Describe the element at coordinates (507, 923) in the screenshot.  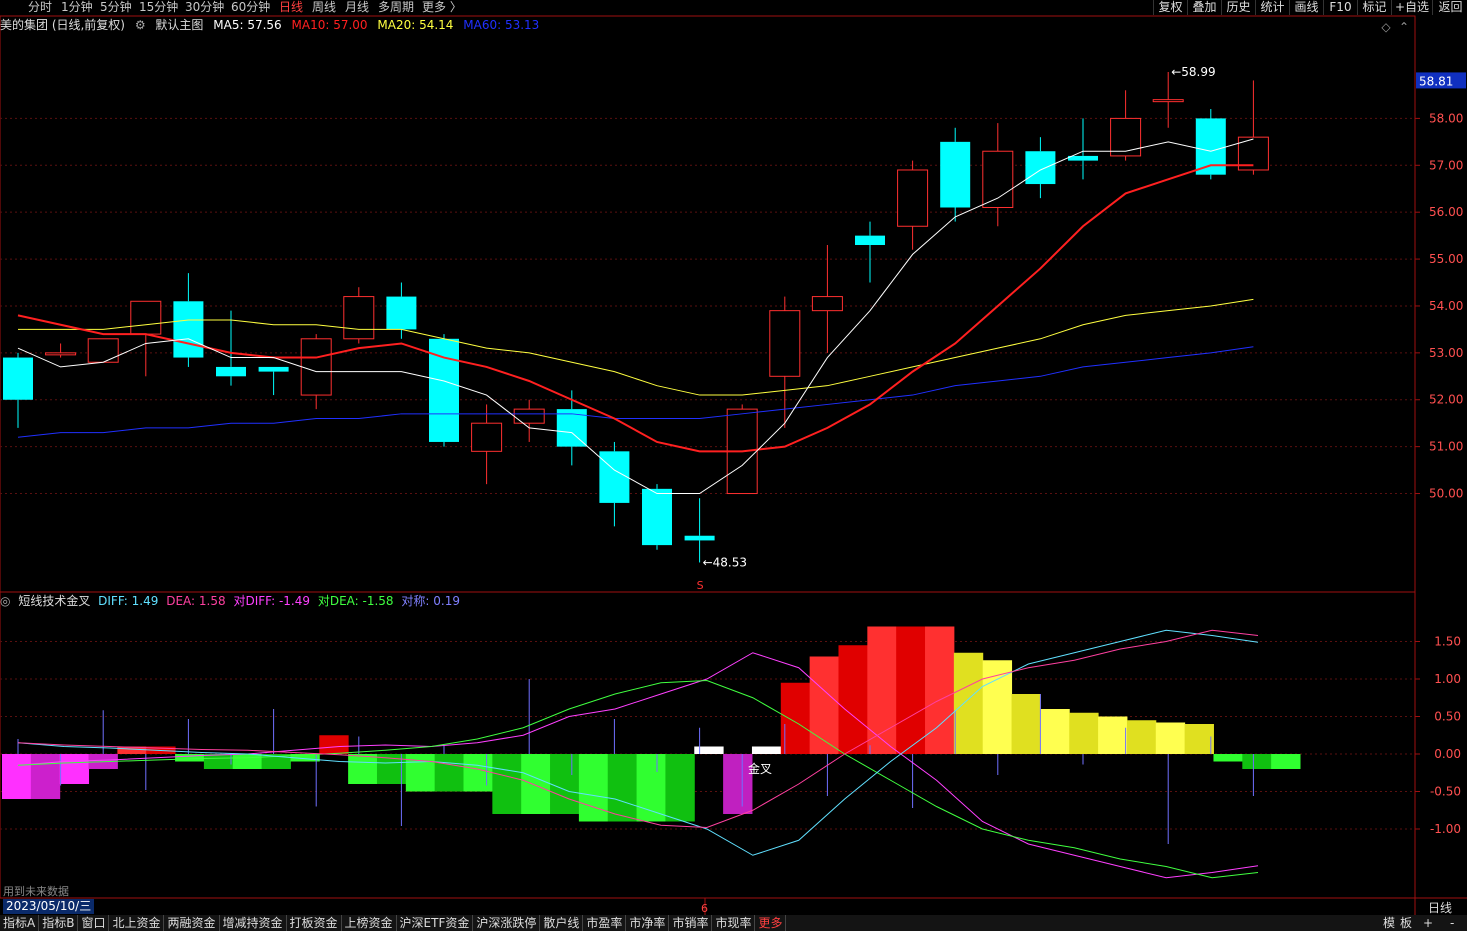
I see `tab-limit-stats: 沪深涨跌停` at that location.